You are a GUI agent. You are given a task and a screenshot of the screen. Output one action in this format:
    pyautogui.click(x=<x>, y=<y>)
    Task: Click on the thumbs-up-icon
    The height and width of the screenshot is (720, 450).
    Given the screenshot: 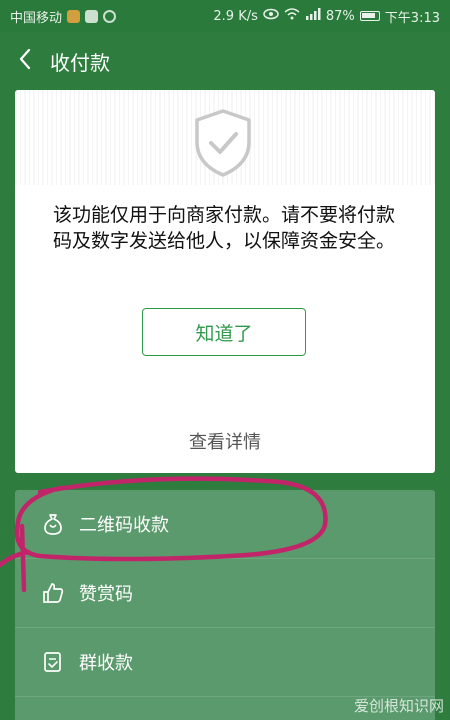 What is the action you would take?
    pyautogui.click(x=53, y=593)
    